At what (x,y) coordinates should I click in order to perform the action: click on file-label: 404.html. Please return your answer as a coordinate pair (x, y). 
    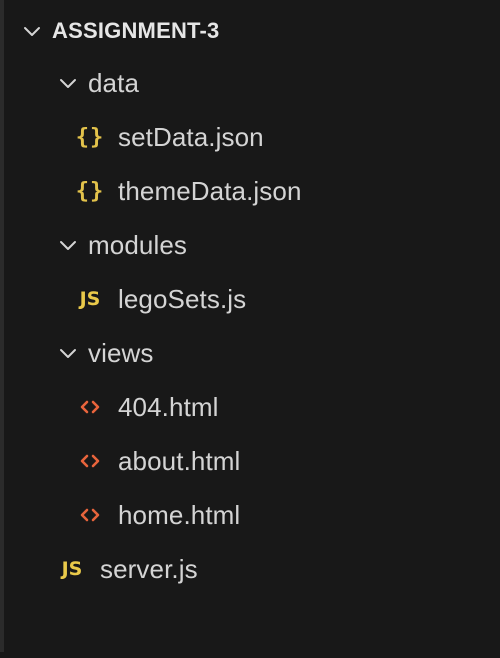
    Looking at the image, I should click on (168, 406).